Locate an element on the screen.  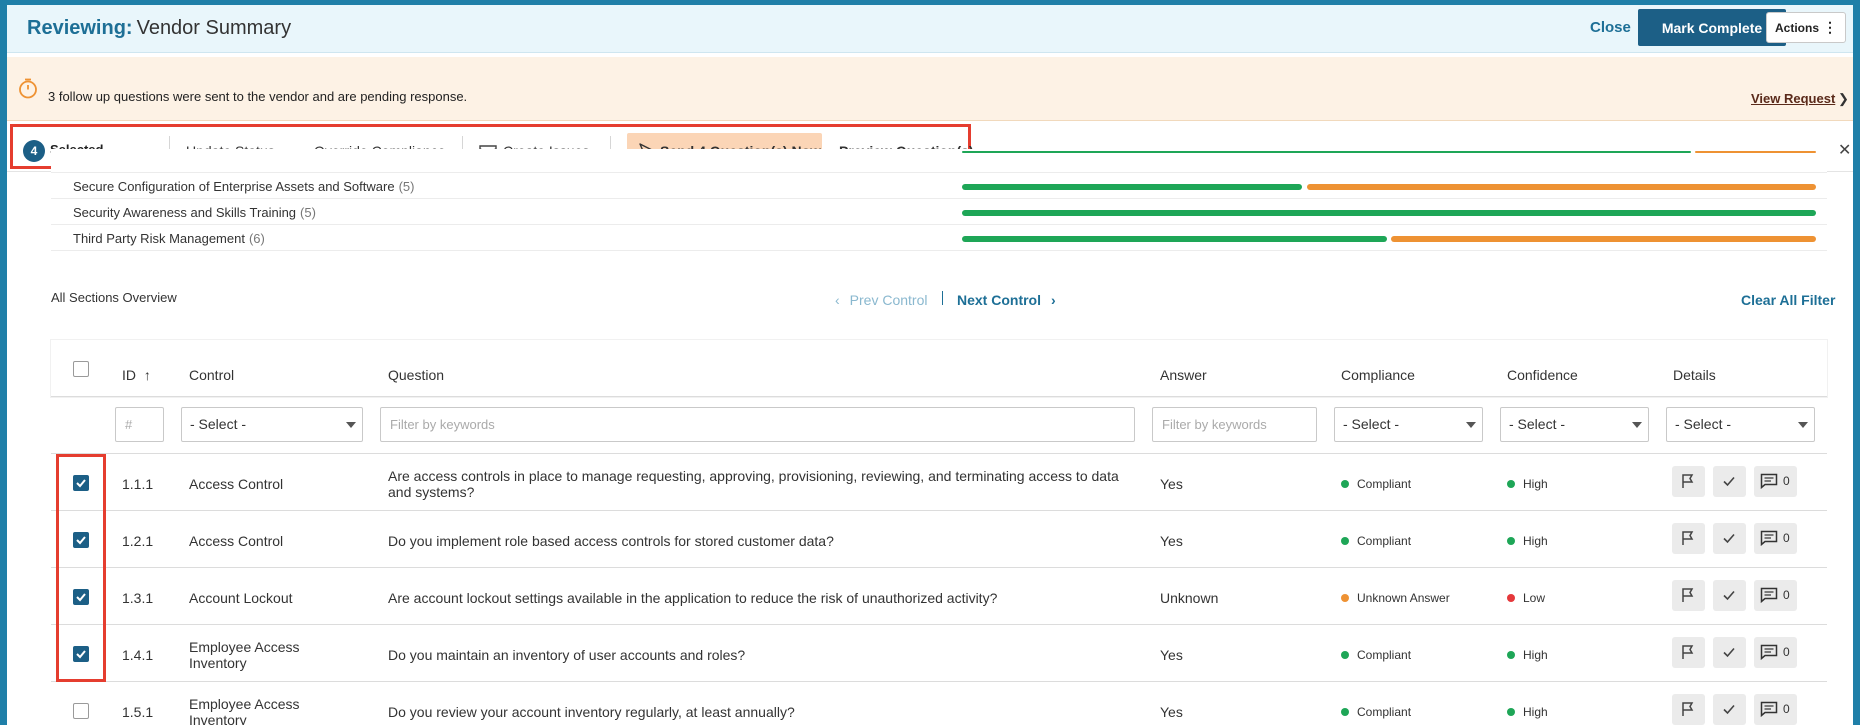
column-header-answer: Answer is located at coordinates (1183, 375).